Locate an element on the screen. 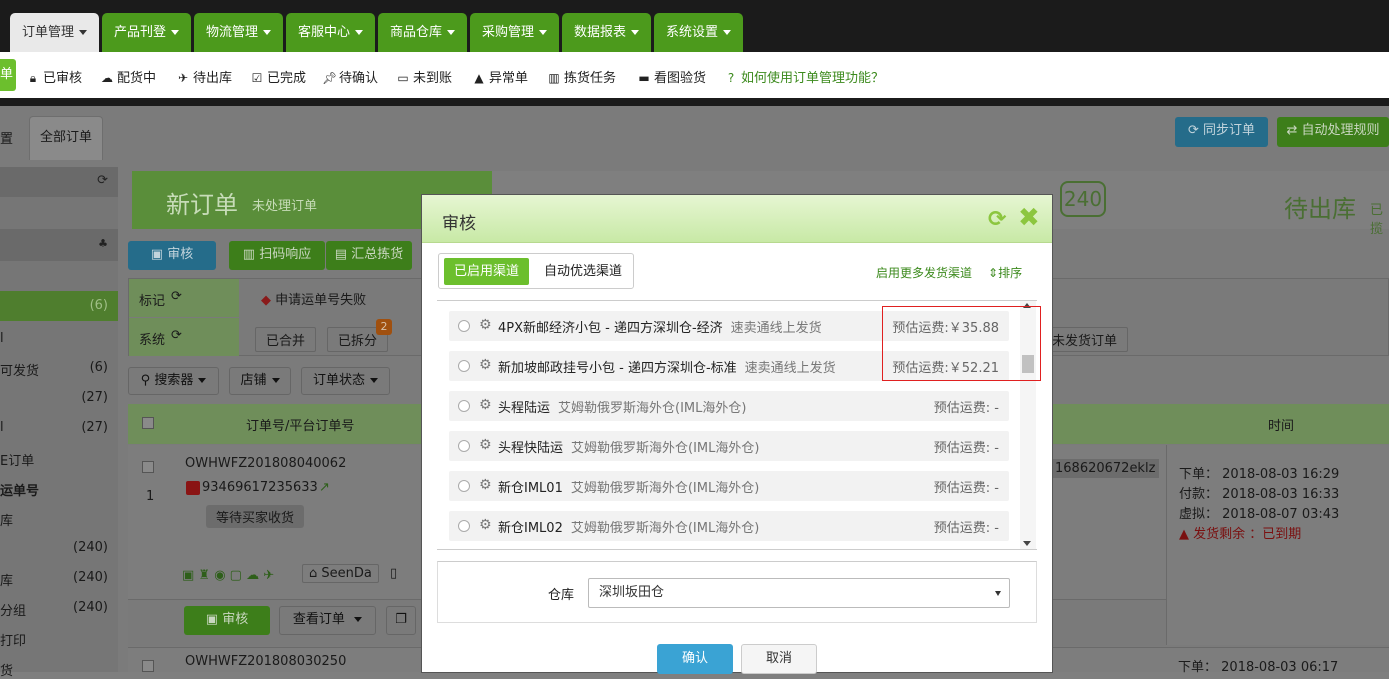 Image resolution: width=1389 pixels, height=679 pixels. order-number: OWHWFZ201808040062 is located at coordinates (265, 463).